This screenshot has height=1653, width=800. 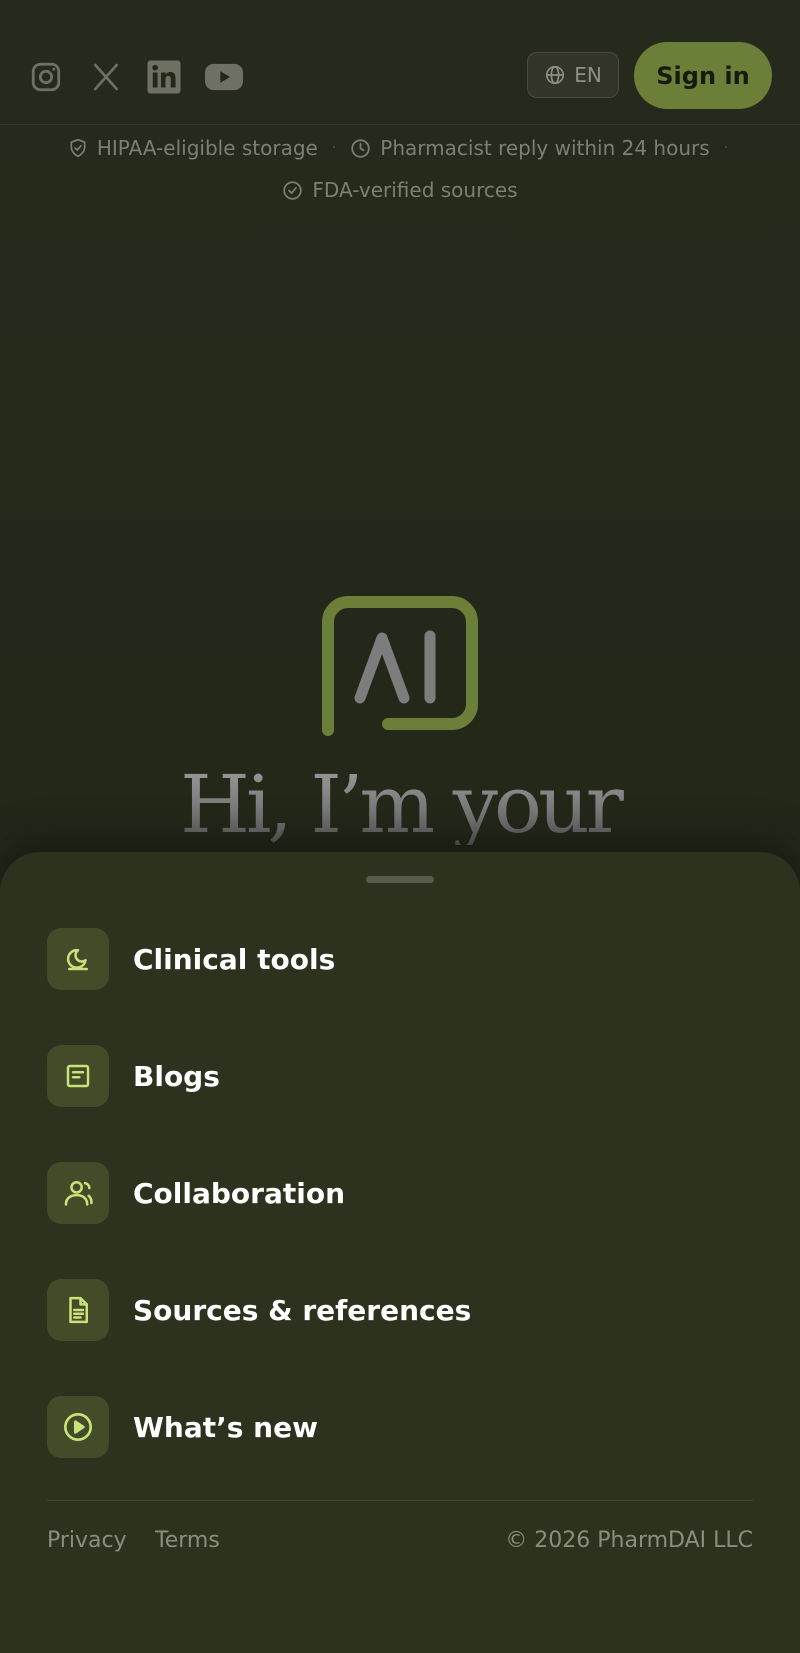 I want to click on top-header: EN Sign in, so click(x=400, y=62).